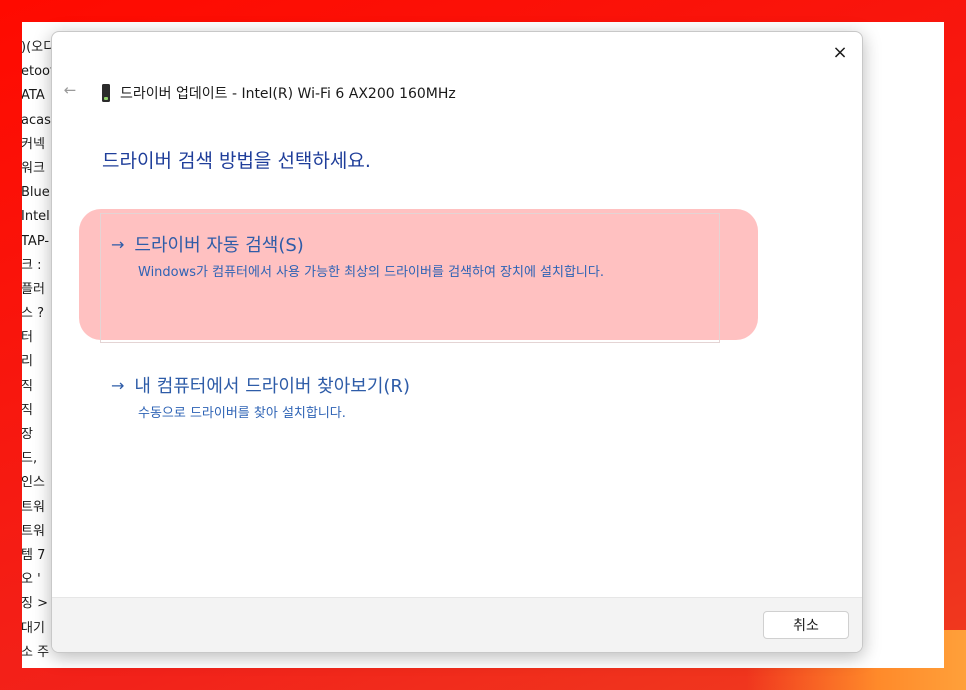  What do you see at coordinates (411, 244) in the screenshot?
I see `option-title-row: → 드라이버 자동 검색(S)` at bounding box center [411, 244].